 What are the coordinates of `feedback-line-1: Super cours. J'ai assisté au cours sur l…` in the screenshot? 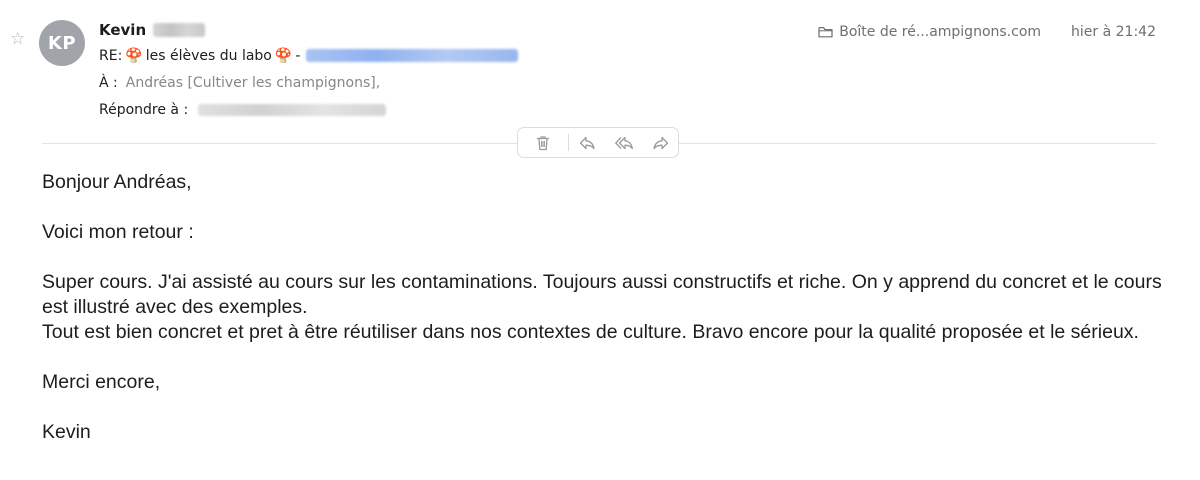 It's located at (602, 294).